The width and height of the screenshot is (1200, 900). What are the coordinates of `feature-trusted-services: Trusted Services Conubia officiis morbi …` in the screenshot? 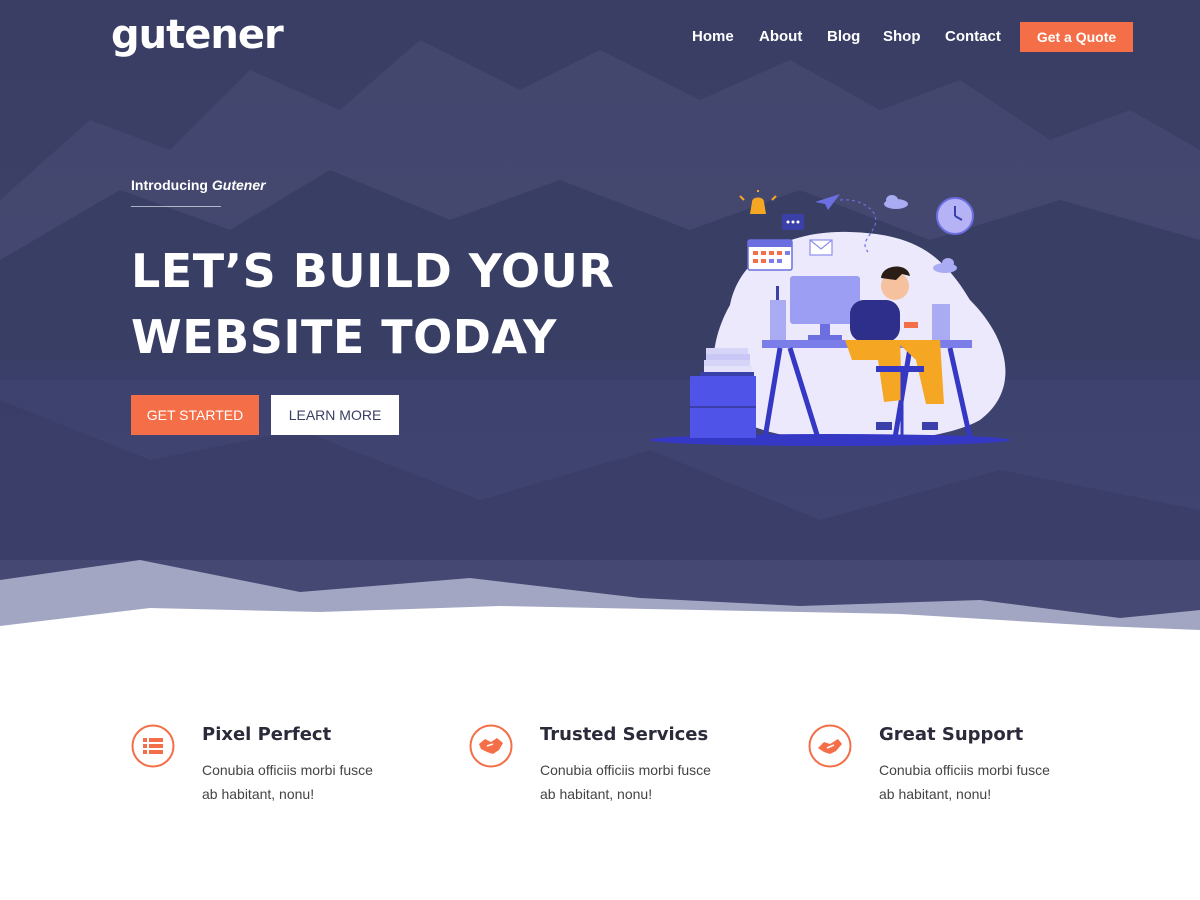 It's located at (619, 769).